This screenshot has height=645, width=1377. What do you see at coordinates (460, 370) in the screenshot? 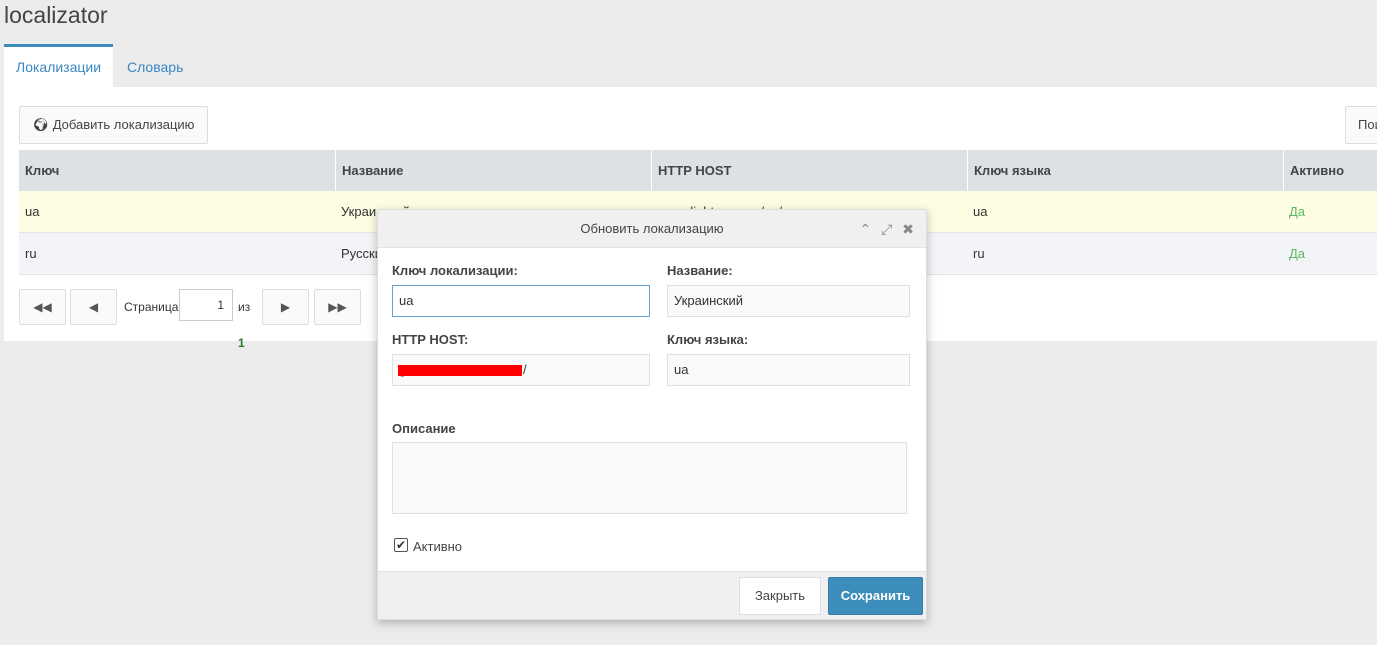
I see `redaction-mark` at bounding box center [460, 370].